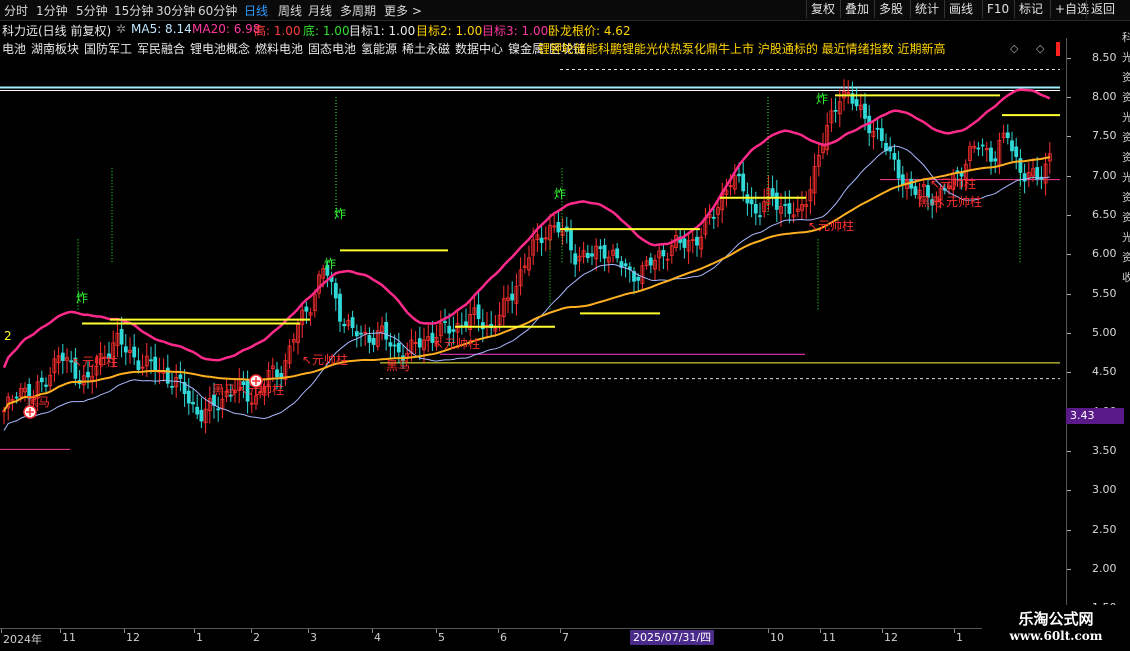 The width and height of the screenshot is (1130, 651). I want to click on time-tick-4: 2, so click(256, 637).